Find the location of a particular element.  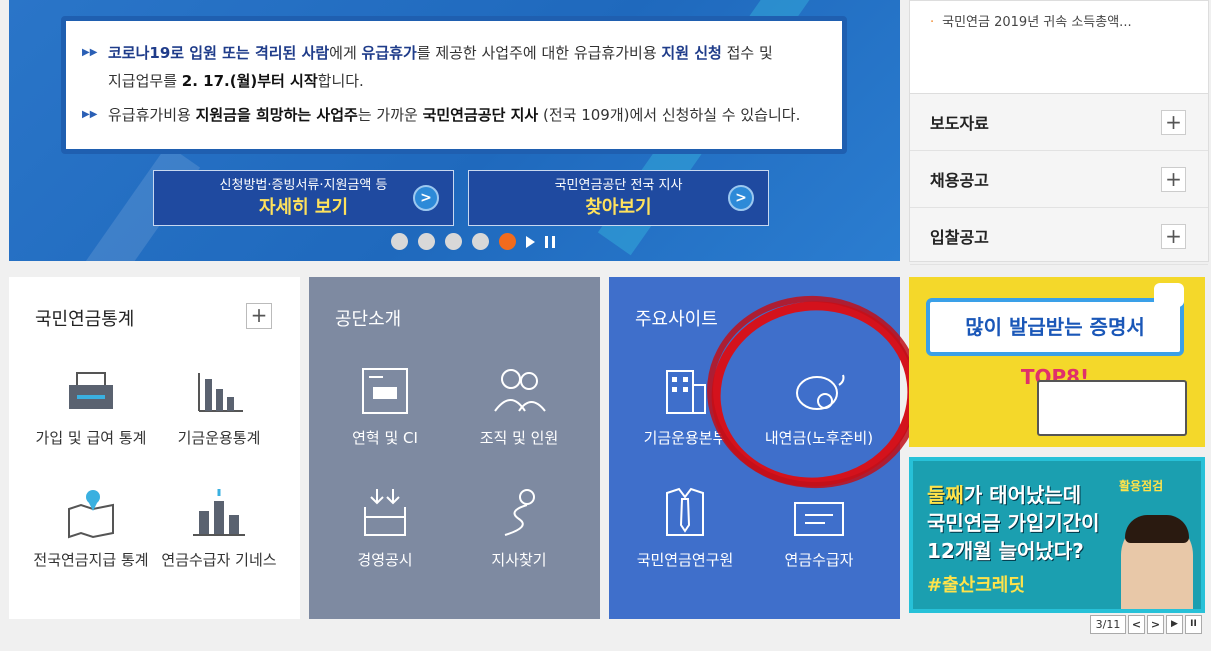

notice-text: 에게 is located at coordinates (345, 53).